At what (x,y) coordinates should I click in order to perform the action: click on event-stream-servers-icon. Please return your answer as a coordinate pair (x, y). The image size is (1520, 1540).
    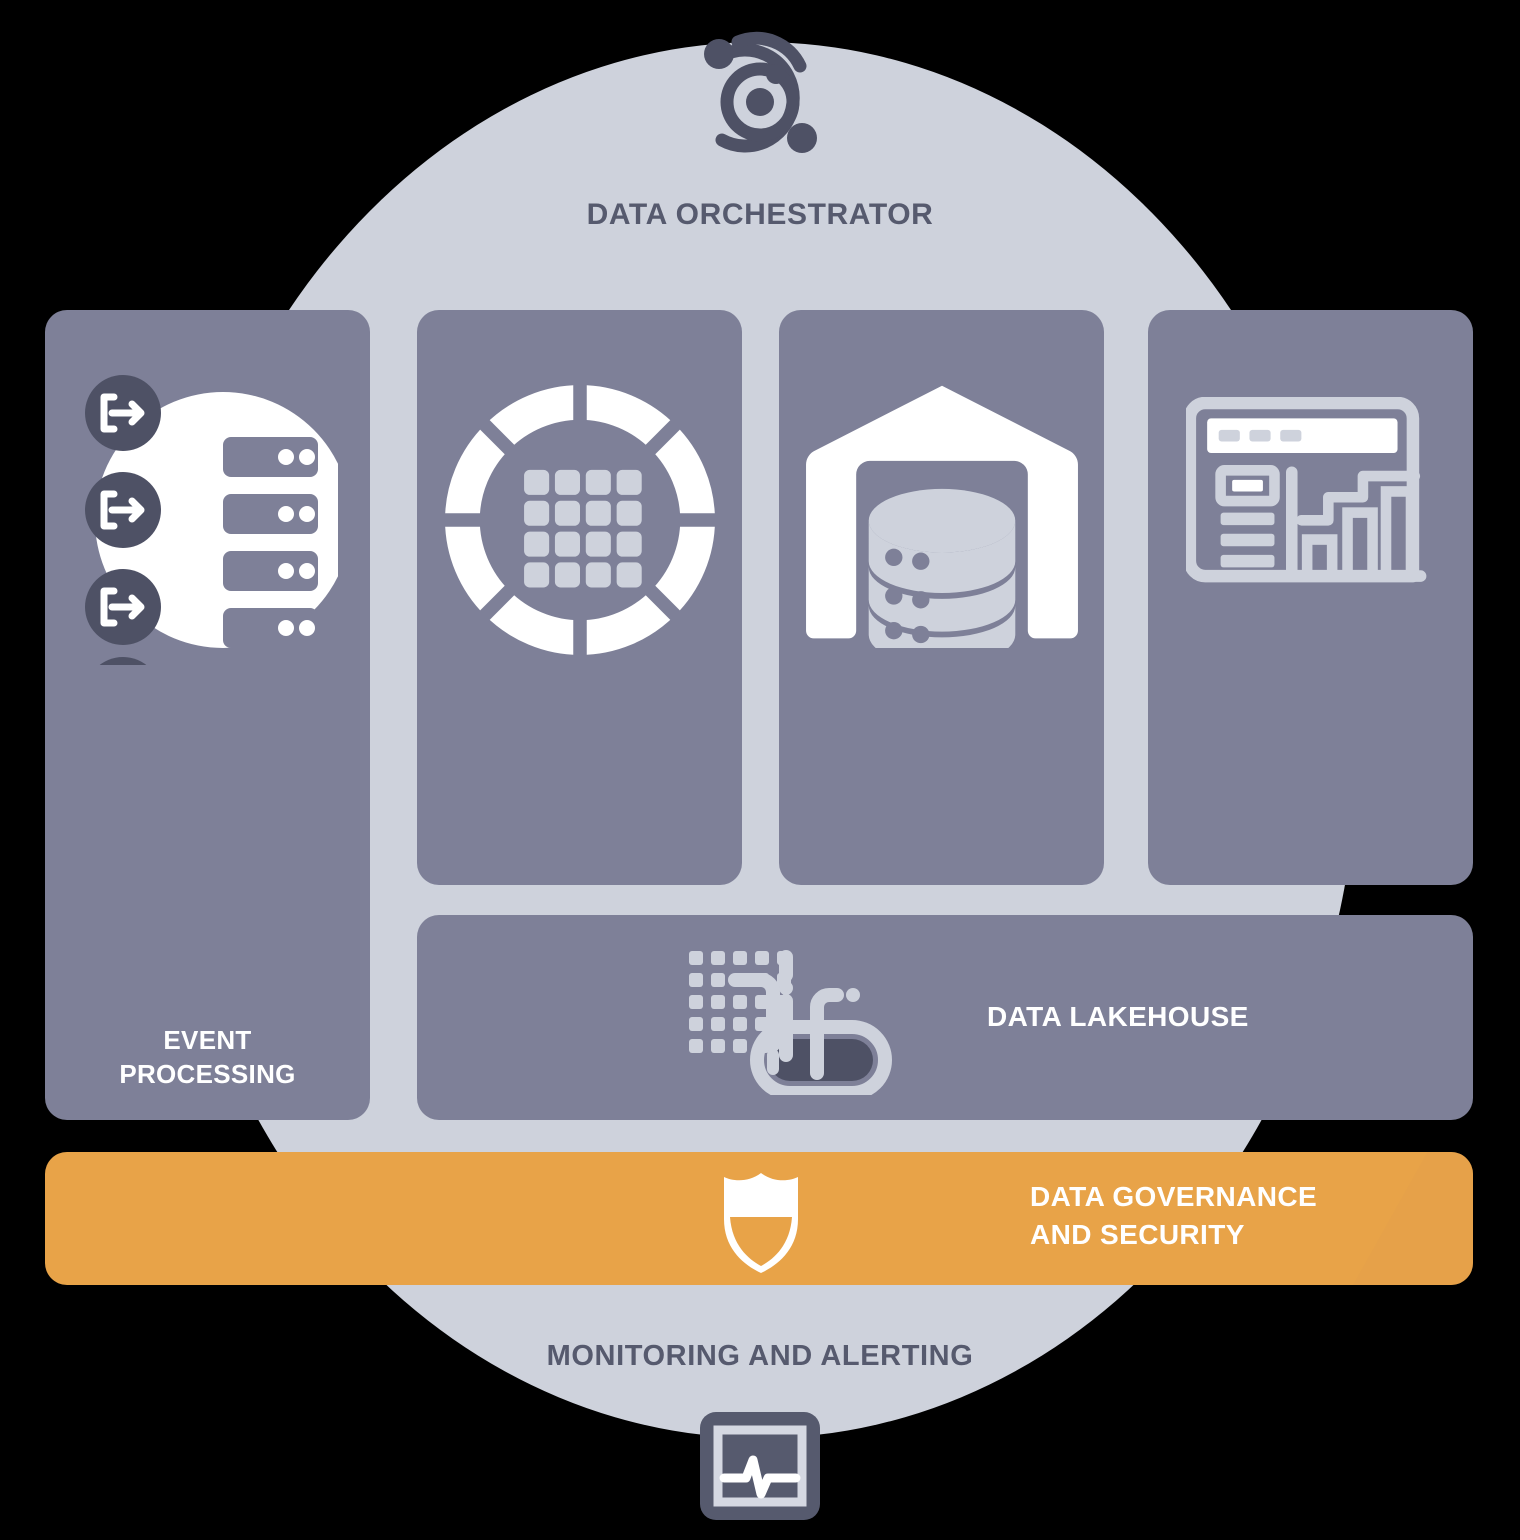
    Looking at the image, I should click on (211, 520).